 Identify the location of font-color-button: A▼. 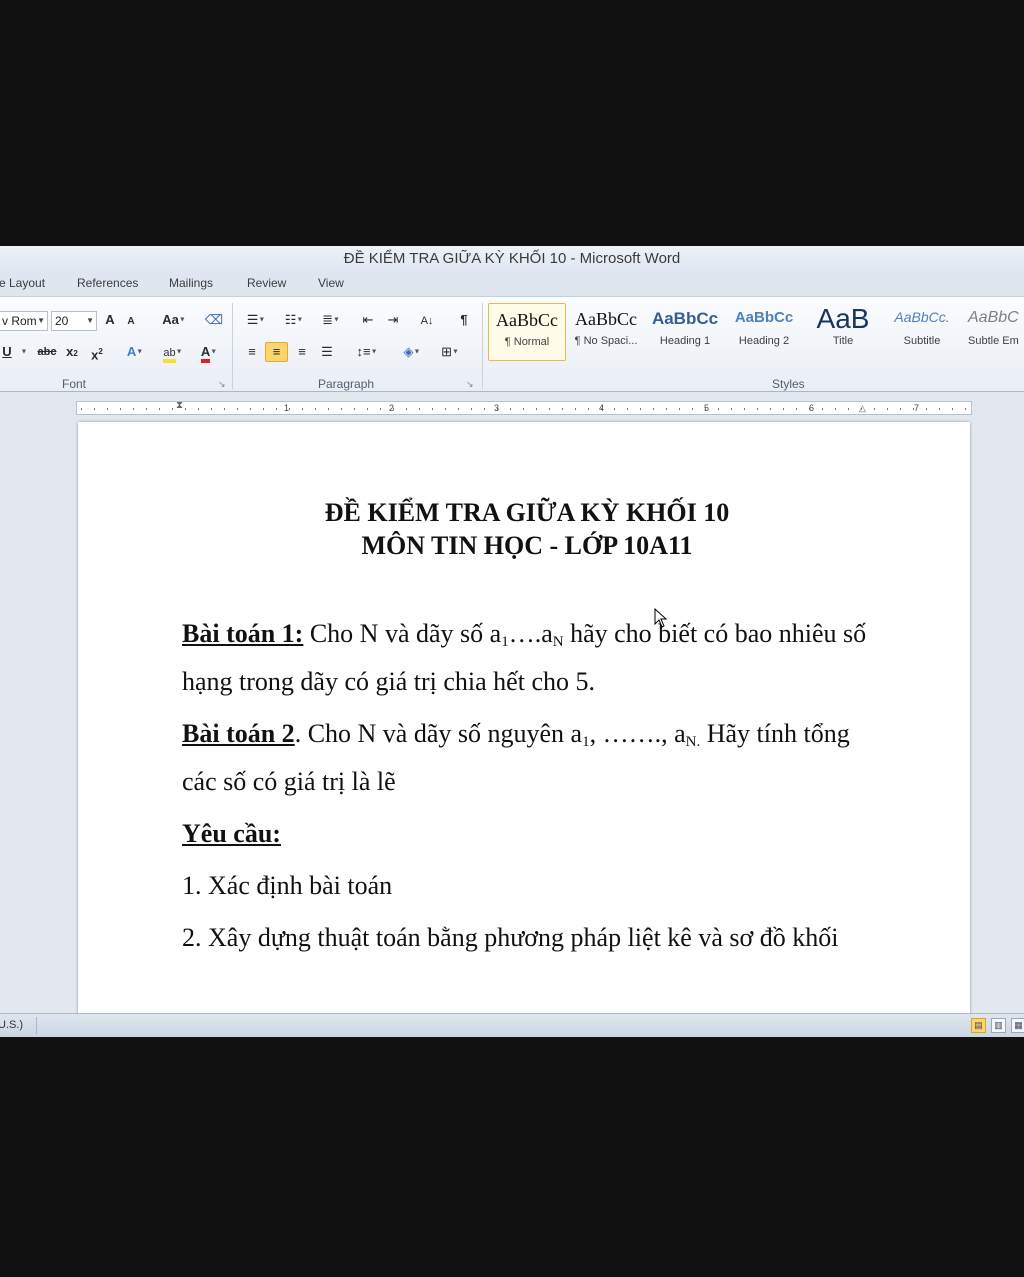
(209, 353).